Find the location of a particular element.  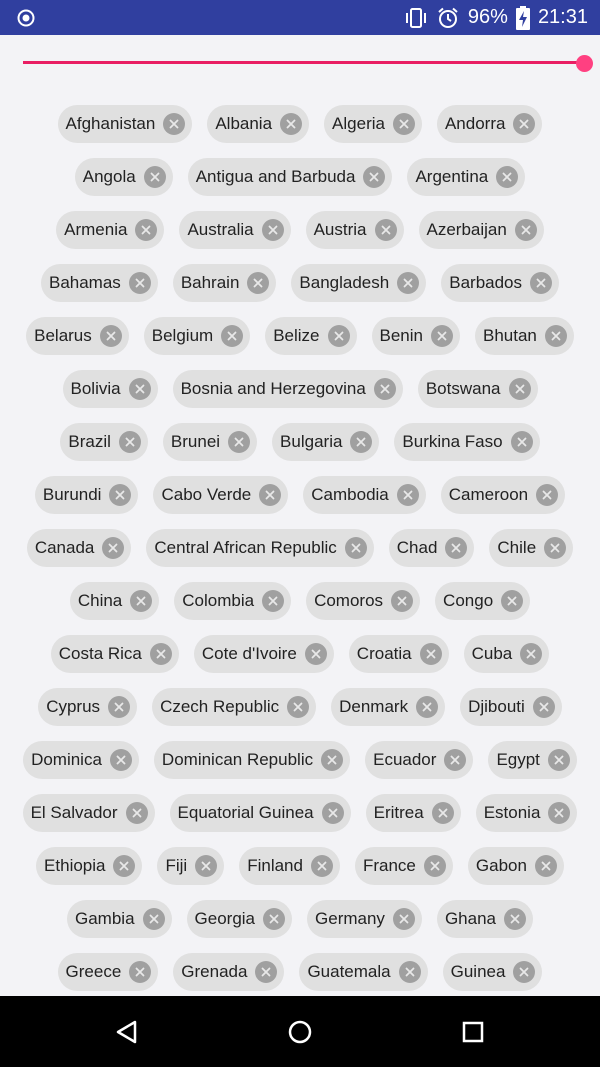

country-chip: Grenada is located at coordinates (229, 972).